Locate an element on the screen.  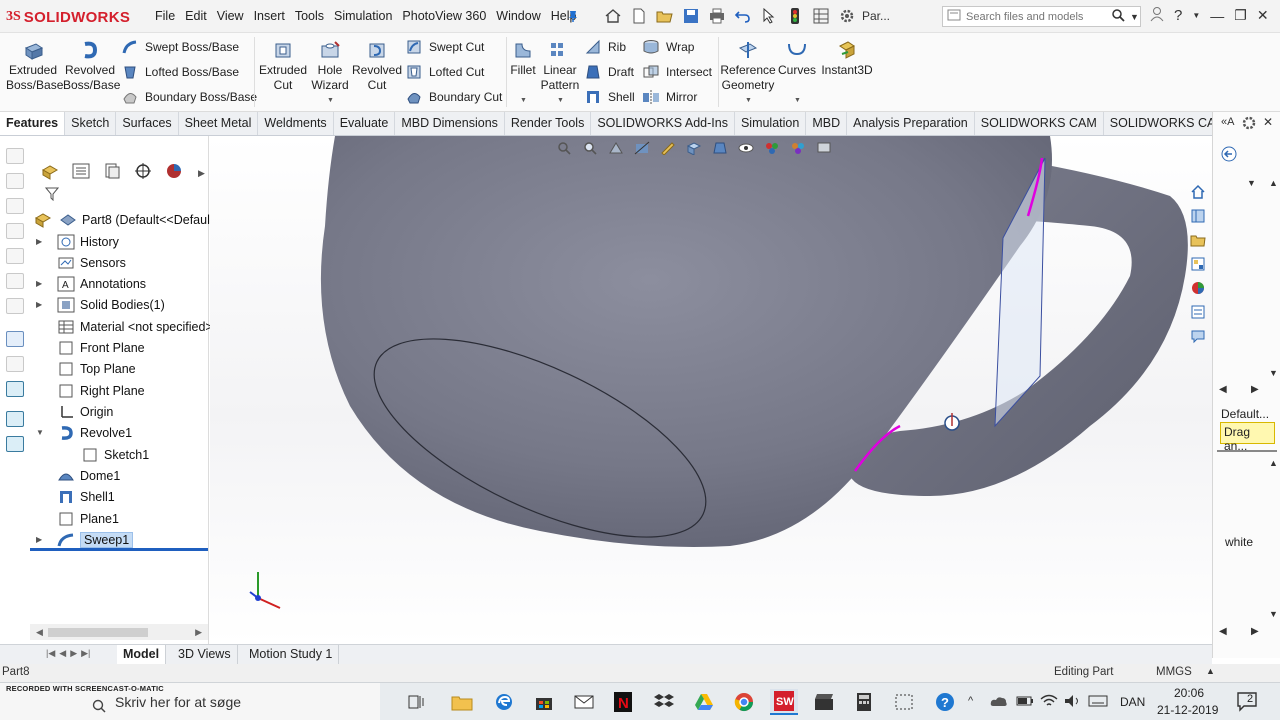
tab-overflow-button: «A is located at coordinates (1227, 122).